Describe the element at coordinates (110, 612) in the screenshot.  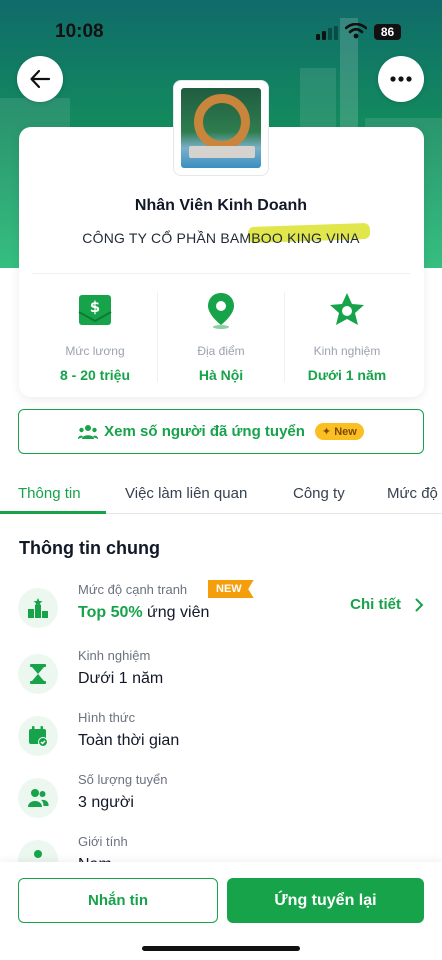
I see `competition-rank: Top 50%` at that location.